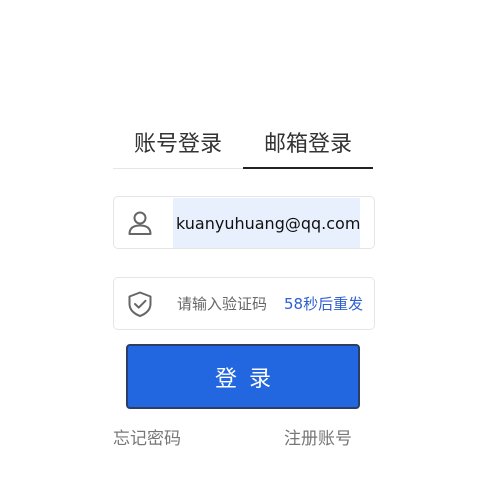 The height and width of the screenshot is (478, 477). What do you see at coordinates (178, 149) in the screenshot?
I see `tab-account-login: 账号登录` at bounding box center [178, 149].